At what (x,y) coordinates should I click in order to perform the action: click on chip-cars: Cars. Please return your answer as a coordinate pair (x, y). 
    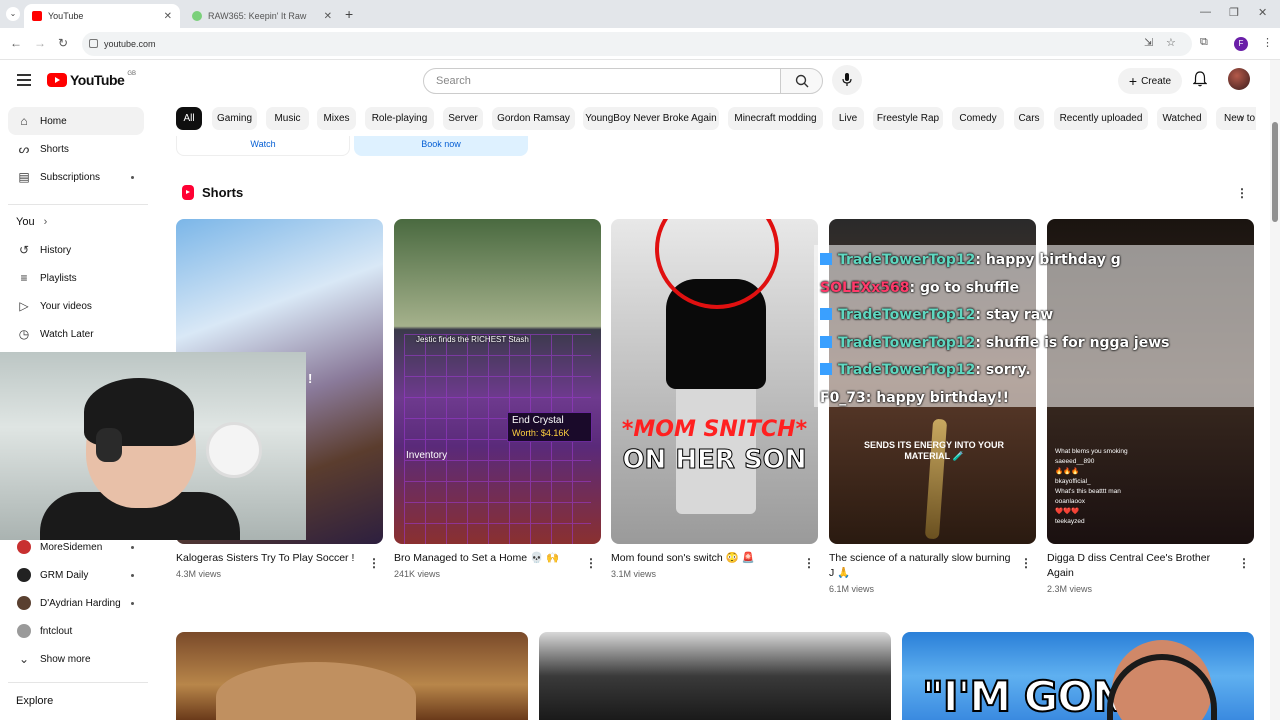
    Looking at the image, I should click on (1029, 118).